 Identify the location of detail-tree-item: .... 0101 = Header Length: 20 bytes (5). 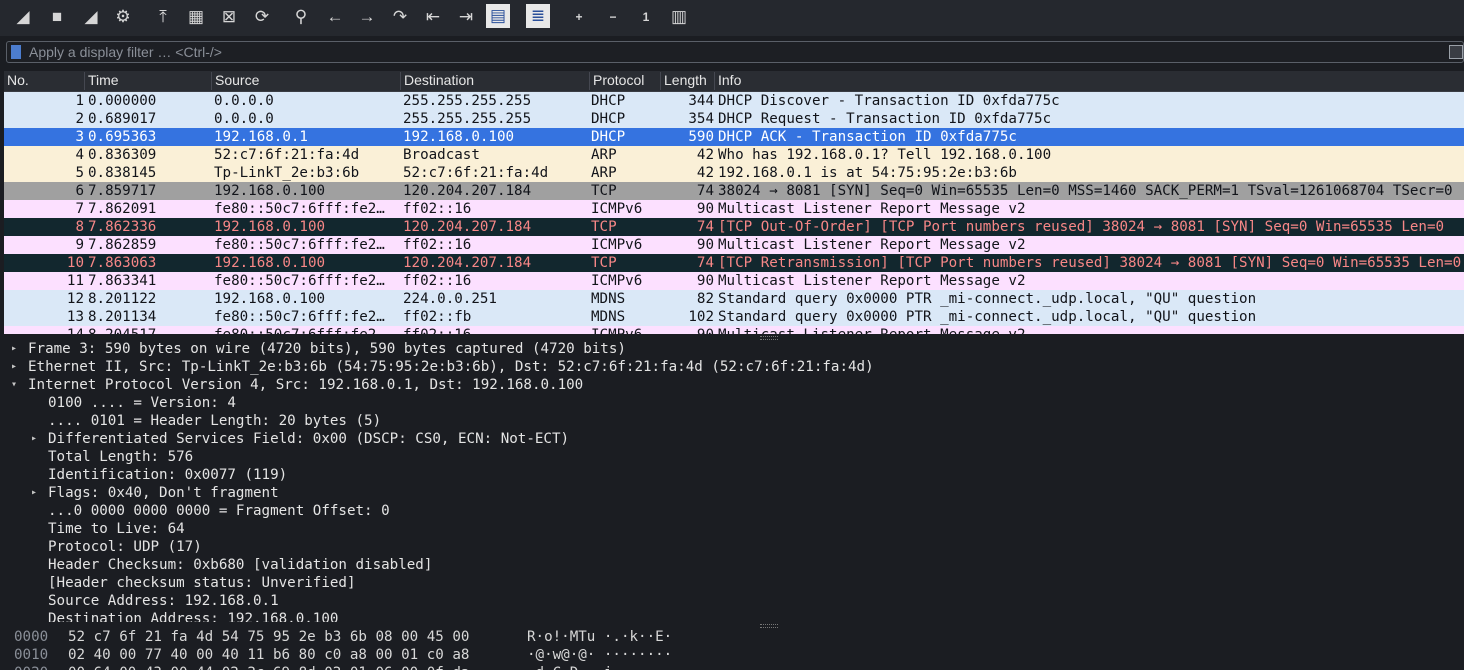
(734, 421).